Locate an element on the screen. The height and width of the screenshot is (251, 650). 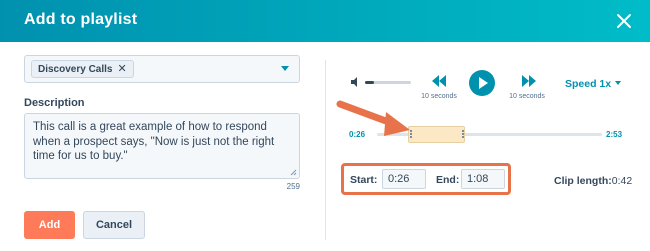
start-time-input: 0:26 is located at coordinates (404, 179).